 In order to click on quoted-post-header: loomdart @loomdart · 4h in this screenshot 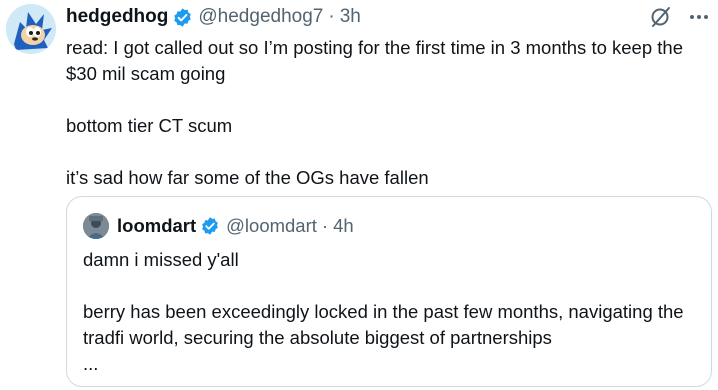, I will do `click(218, 226)`.